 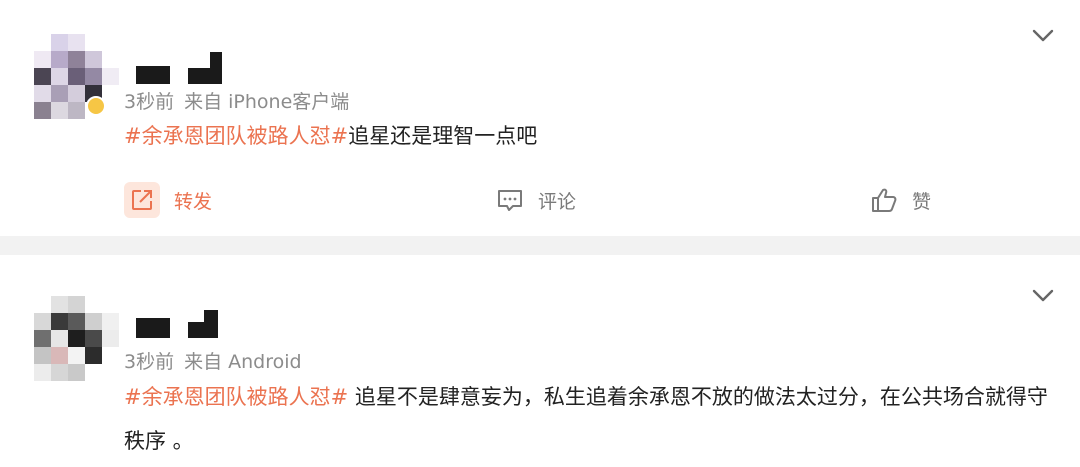 I want to click on comment-icon, so click(x=510, y=200).